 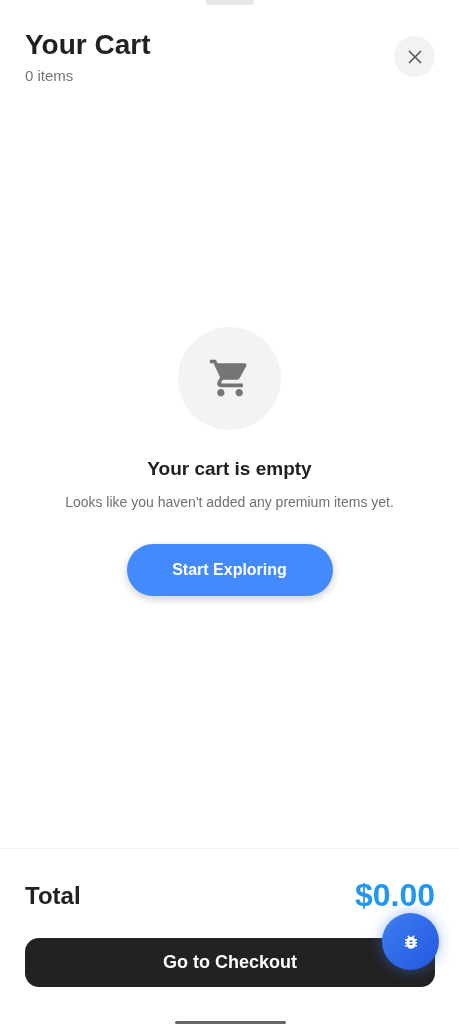 I want to click on empty-title: Your cart is empty, so click(x=229, y=468).